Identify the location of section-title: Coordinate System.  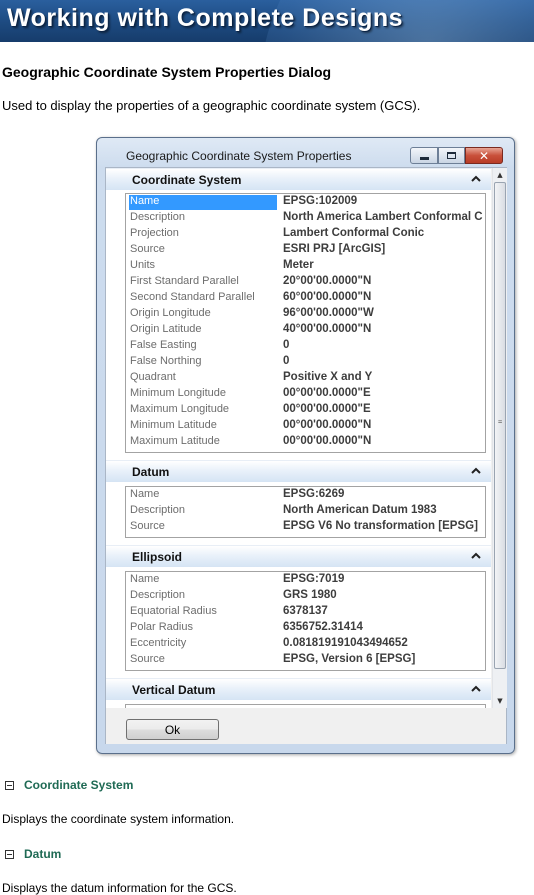
(187, 180).